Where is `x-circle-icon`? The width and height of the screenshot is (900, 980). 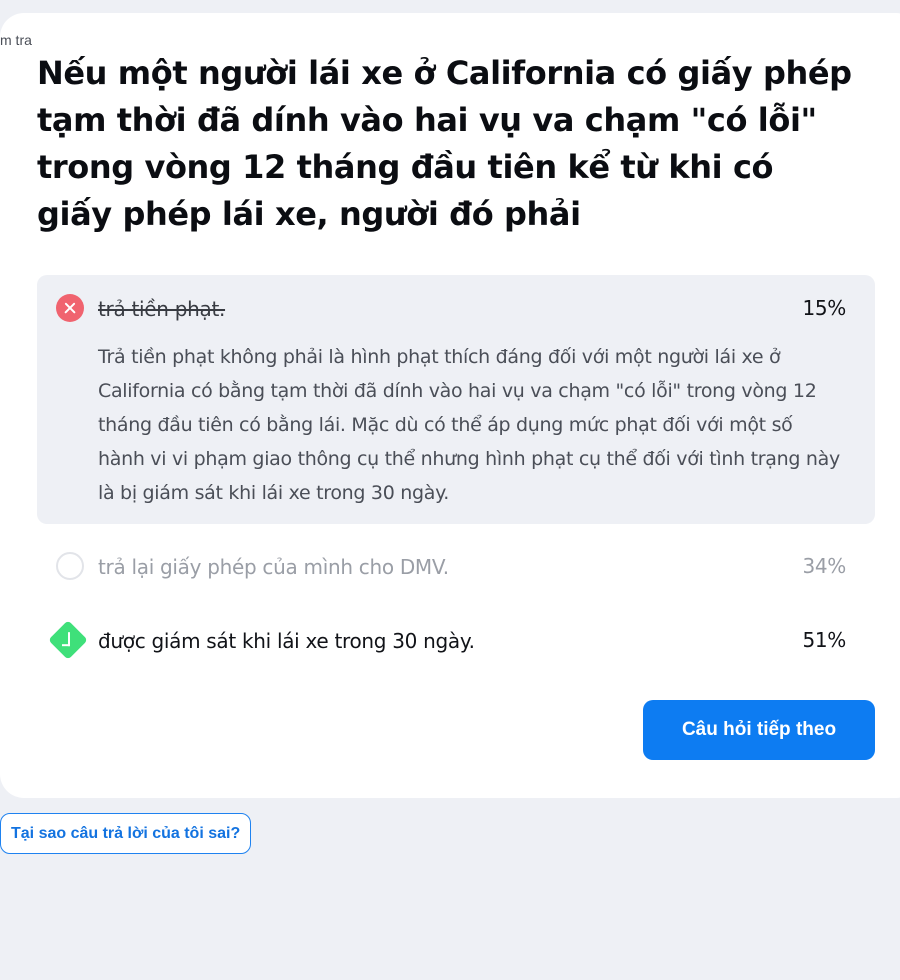 x-circle-icon is located at coordinates (70, 308).